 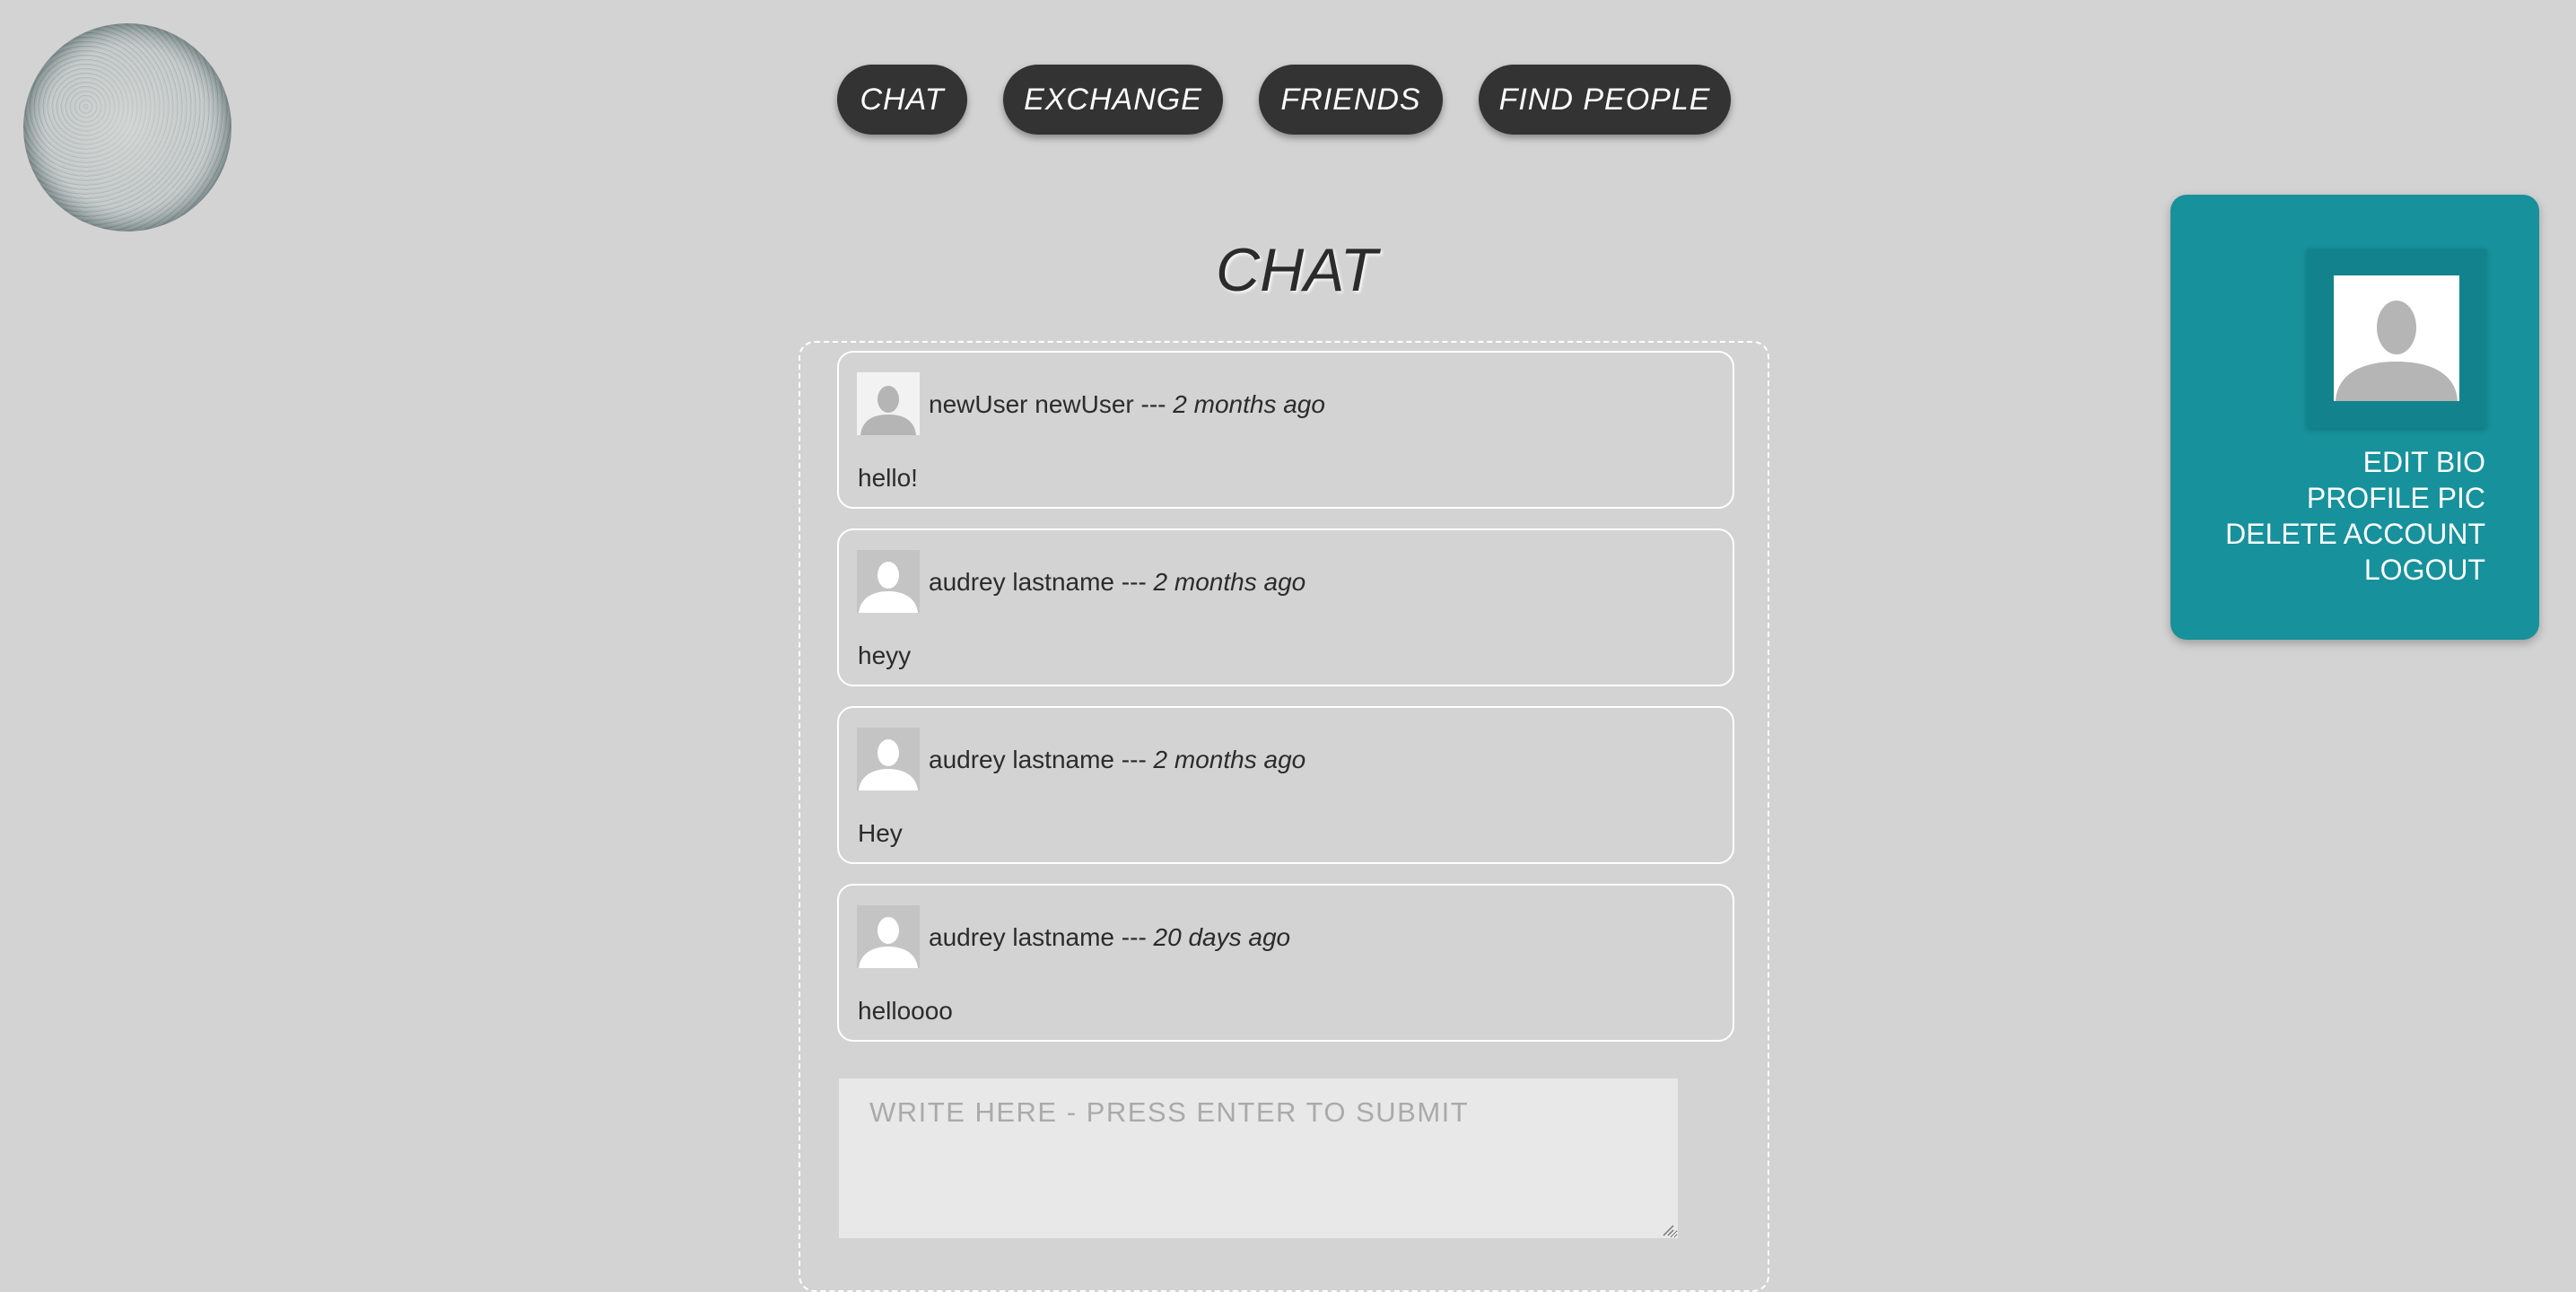 I want to click on resize-grip-icon, so click(x=1667, y=1229).